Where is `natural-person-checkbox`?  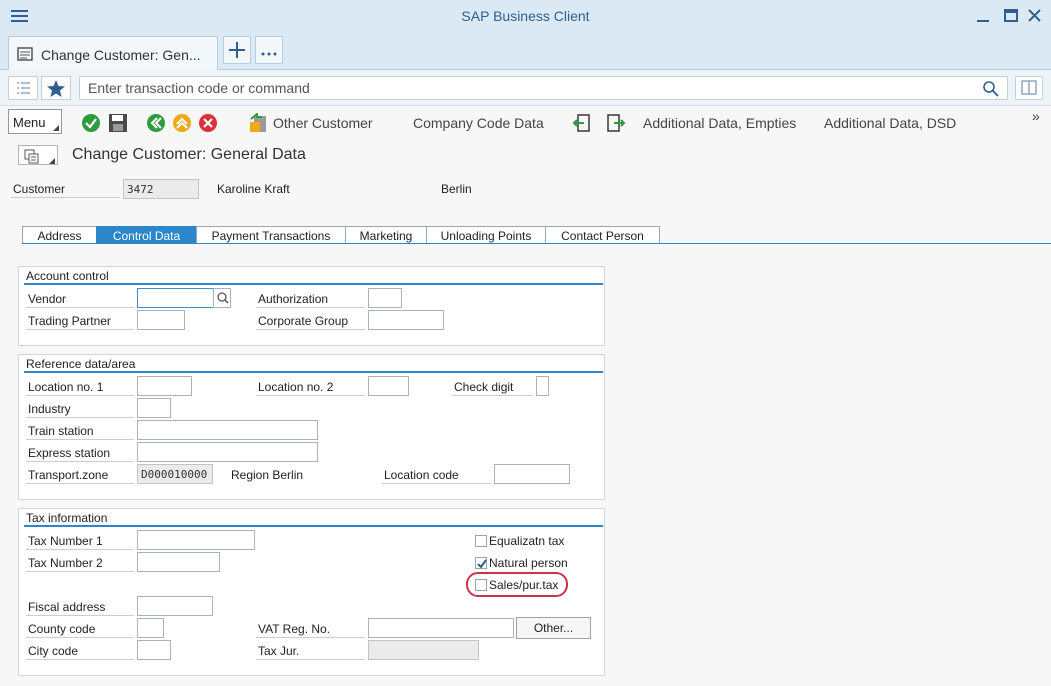
natural-person-checkbox is located at coordinates (481, 563).